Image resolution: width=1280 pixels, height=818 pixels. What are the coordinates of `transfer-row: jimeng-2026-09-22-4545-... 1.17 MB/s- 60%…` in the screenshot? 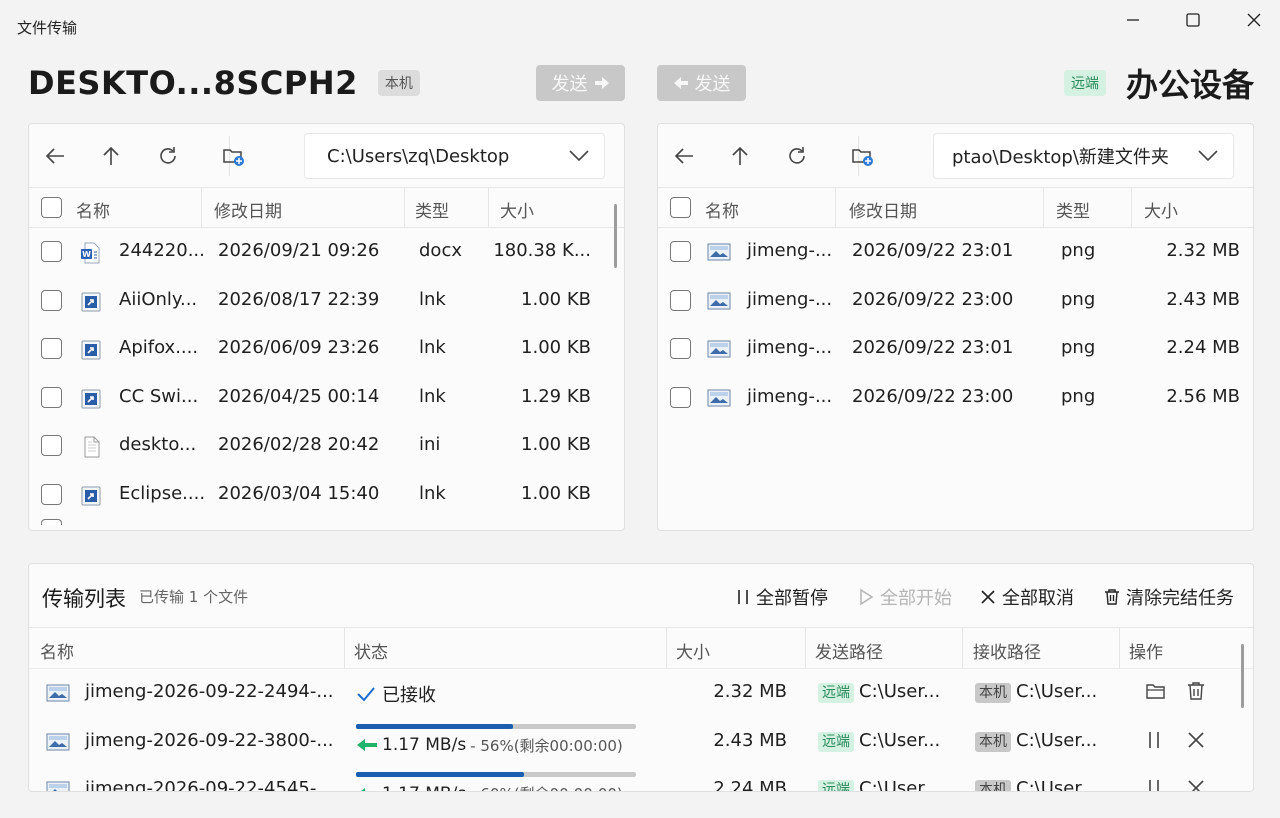 It's located at (641, 778).